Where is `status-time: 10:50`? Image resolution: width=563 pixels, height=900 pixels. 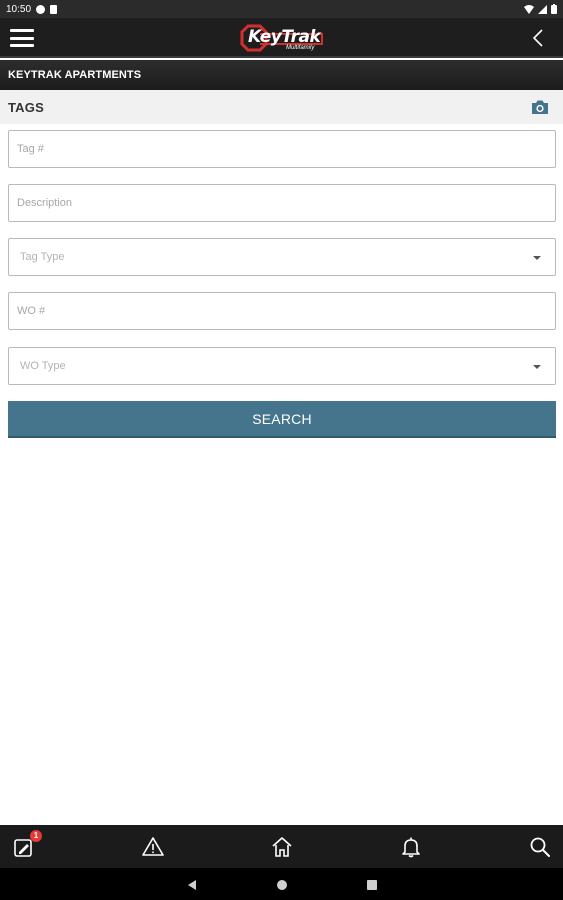
status-time: 10:50 is located at coordinates (19, 9).